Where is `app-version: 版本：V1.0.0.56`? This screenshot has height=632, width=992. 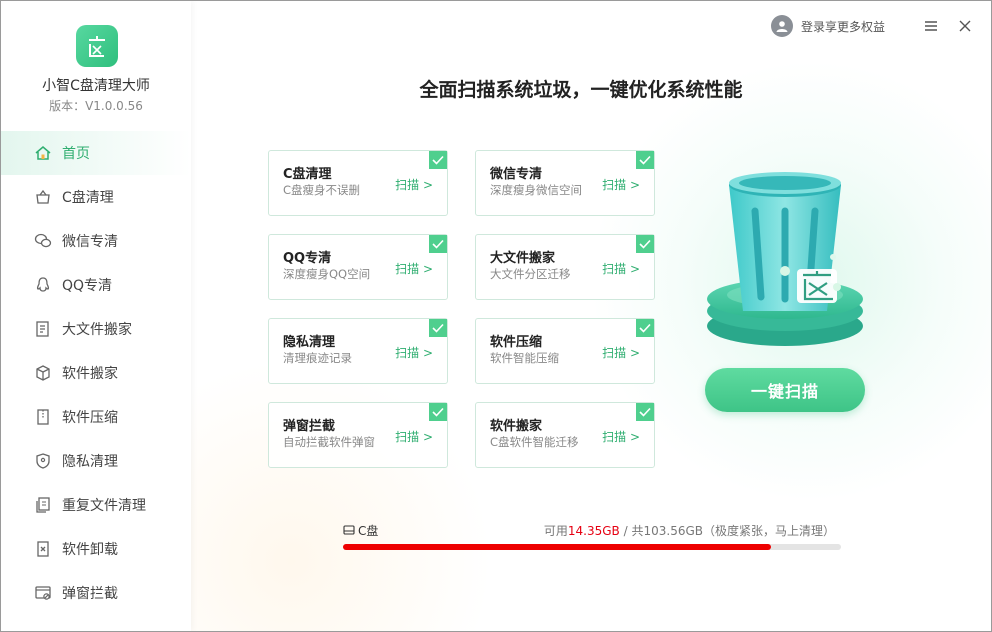 app-version: 版本：V1.0.0.56 is located at coordinates (96, 106).